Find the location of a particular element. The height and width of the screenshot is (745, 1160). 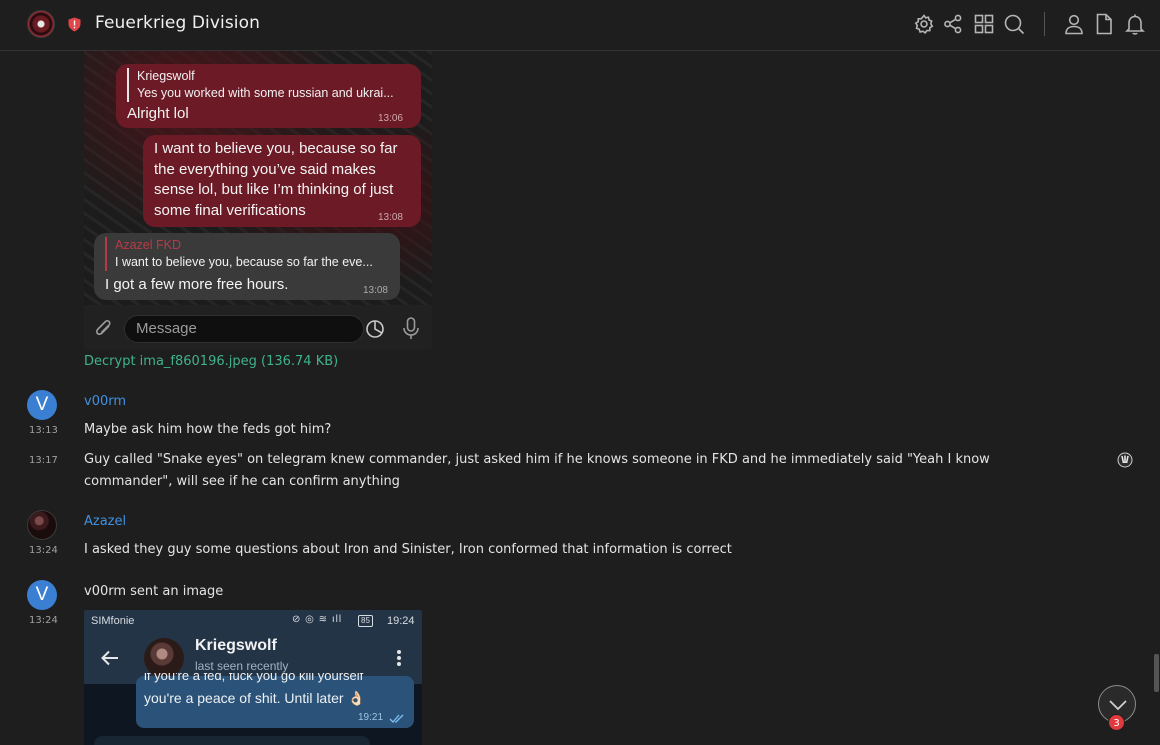

decrypt-image-link: Decrypt ima_f860196.jpeg (136.74 KB) is located at coordinates (211, 361).